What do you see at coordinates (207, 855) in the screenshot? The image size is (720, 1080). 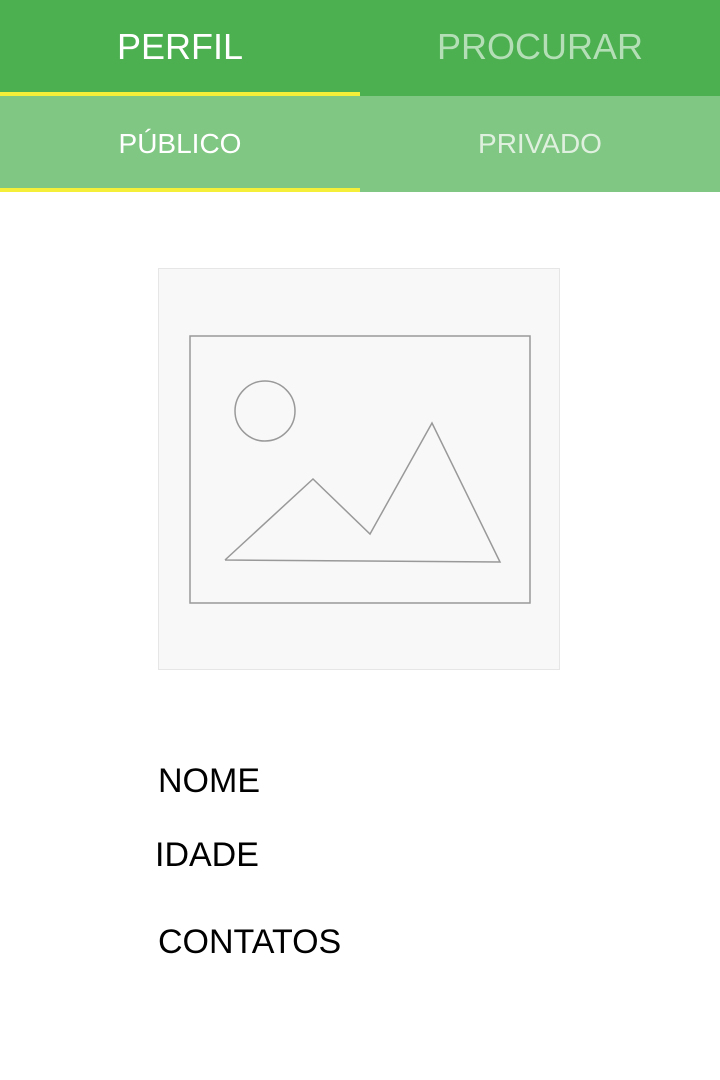 I see `age-label: IDADE` at bounding box center [207, 855].